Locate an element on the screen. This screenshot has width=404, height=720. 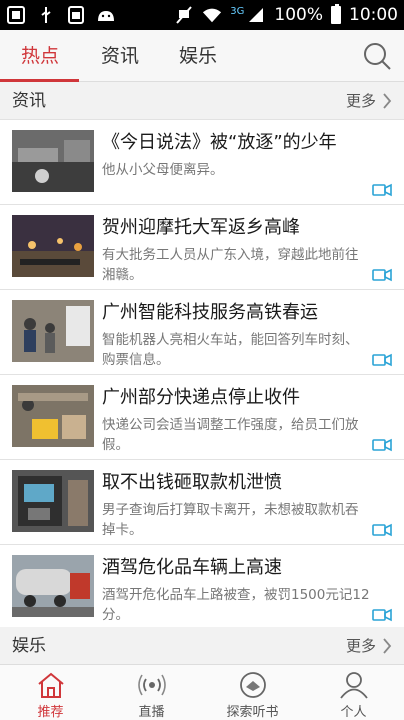
broadcast-icon is located at coordinates (152, 685).